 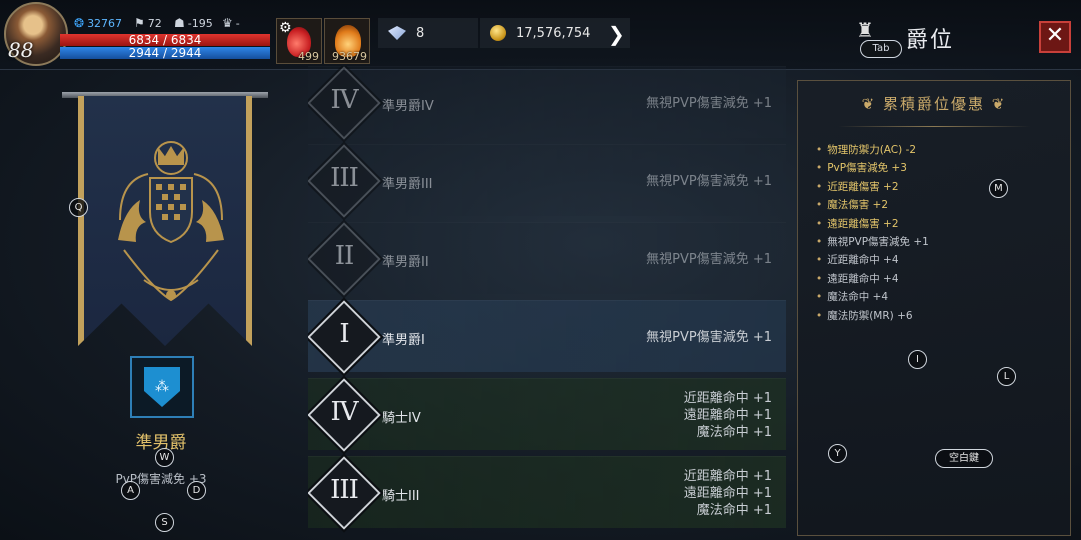 What do you see at coordinates (403, 340) in the screenshot?
I see `rank-label: 準男爵I` at bounding box center [403, 340].